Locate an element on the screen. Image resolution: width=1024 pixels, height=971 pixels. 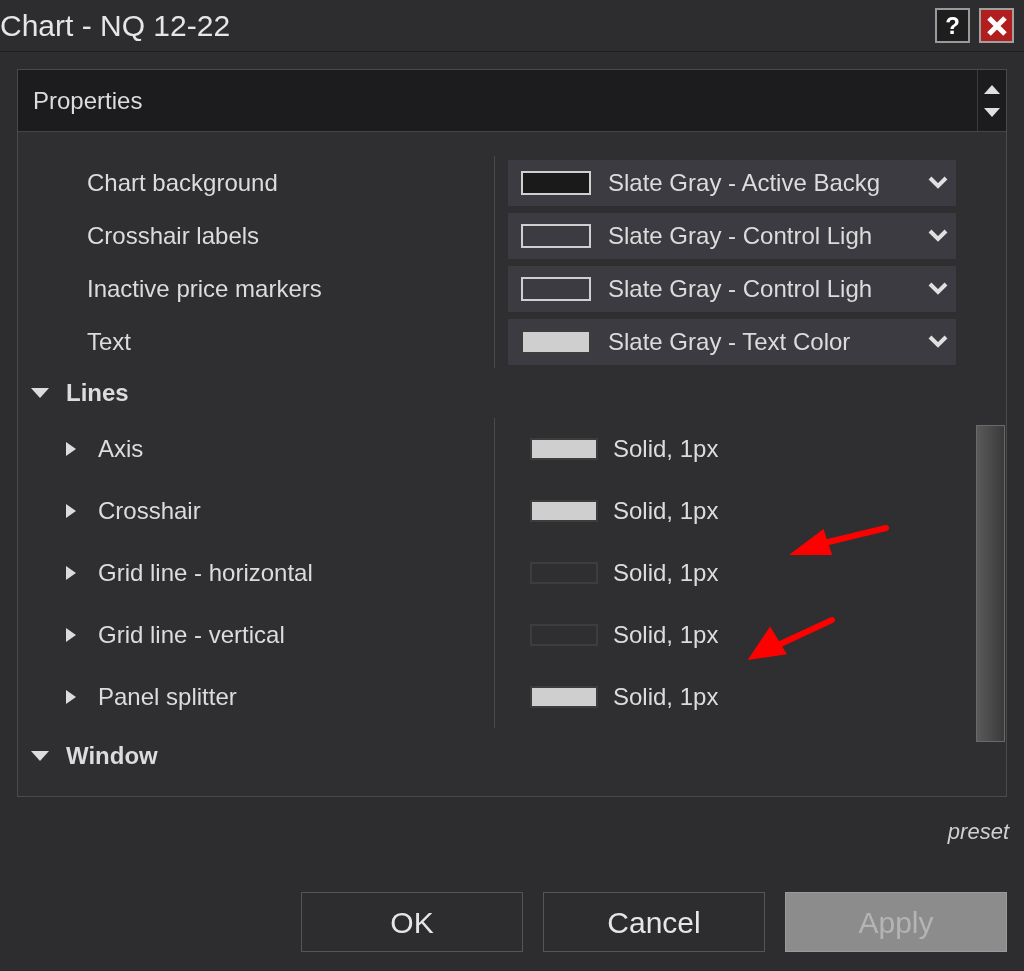
property-label: Grid line - vertical is located at coordinates (191, 635).